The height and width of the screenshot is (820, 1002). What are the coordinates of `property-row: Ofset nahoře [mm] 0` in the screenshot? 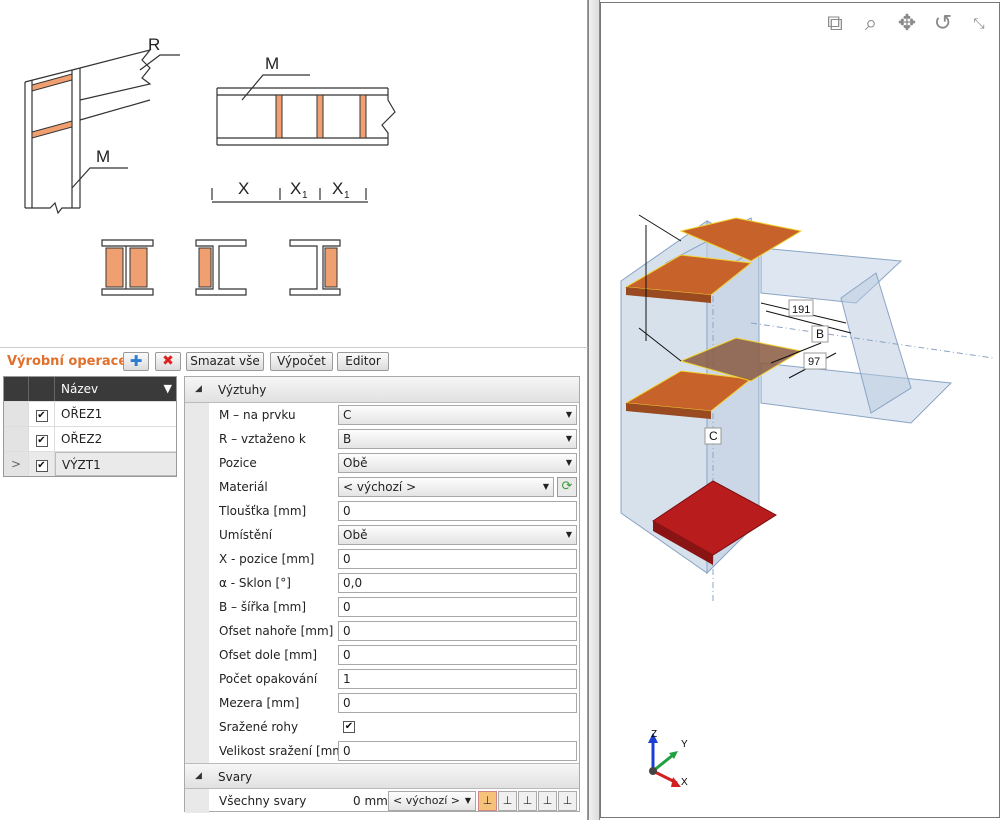 It's located at (382, 631).